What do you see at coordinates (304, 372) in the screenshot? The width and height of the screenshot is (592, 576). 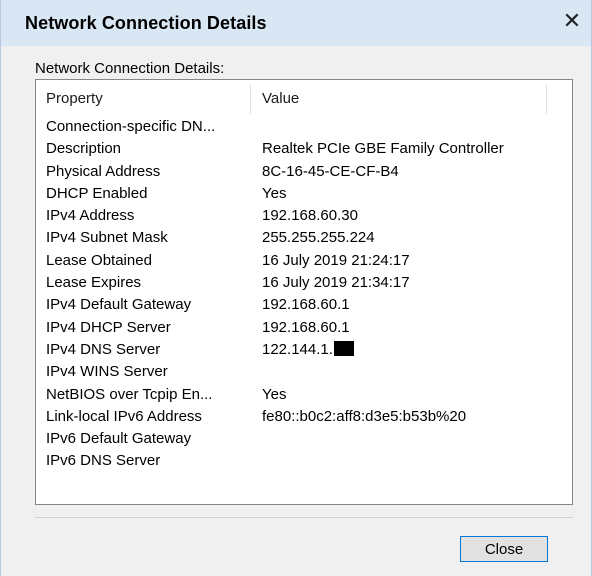 I see `table-row: IPv4 WINS Server` at bounding box center [304, 372].